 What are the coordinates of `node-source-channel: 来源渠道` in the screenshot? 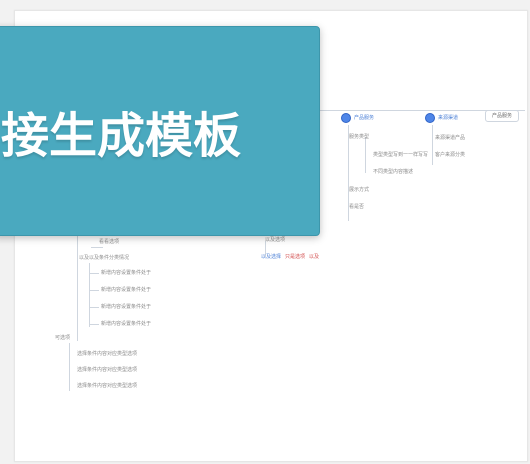 It's located at (441, 118).